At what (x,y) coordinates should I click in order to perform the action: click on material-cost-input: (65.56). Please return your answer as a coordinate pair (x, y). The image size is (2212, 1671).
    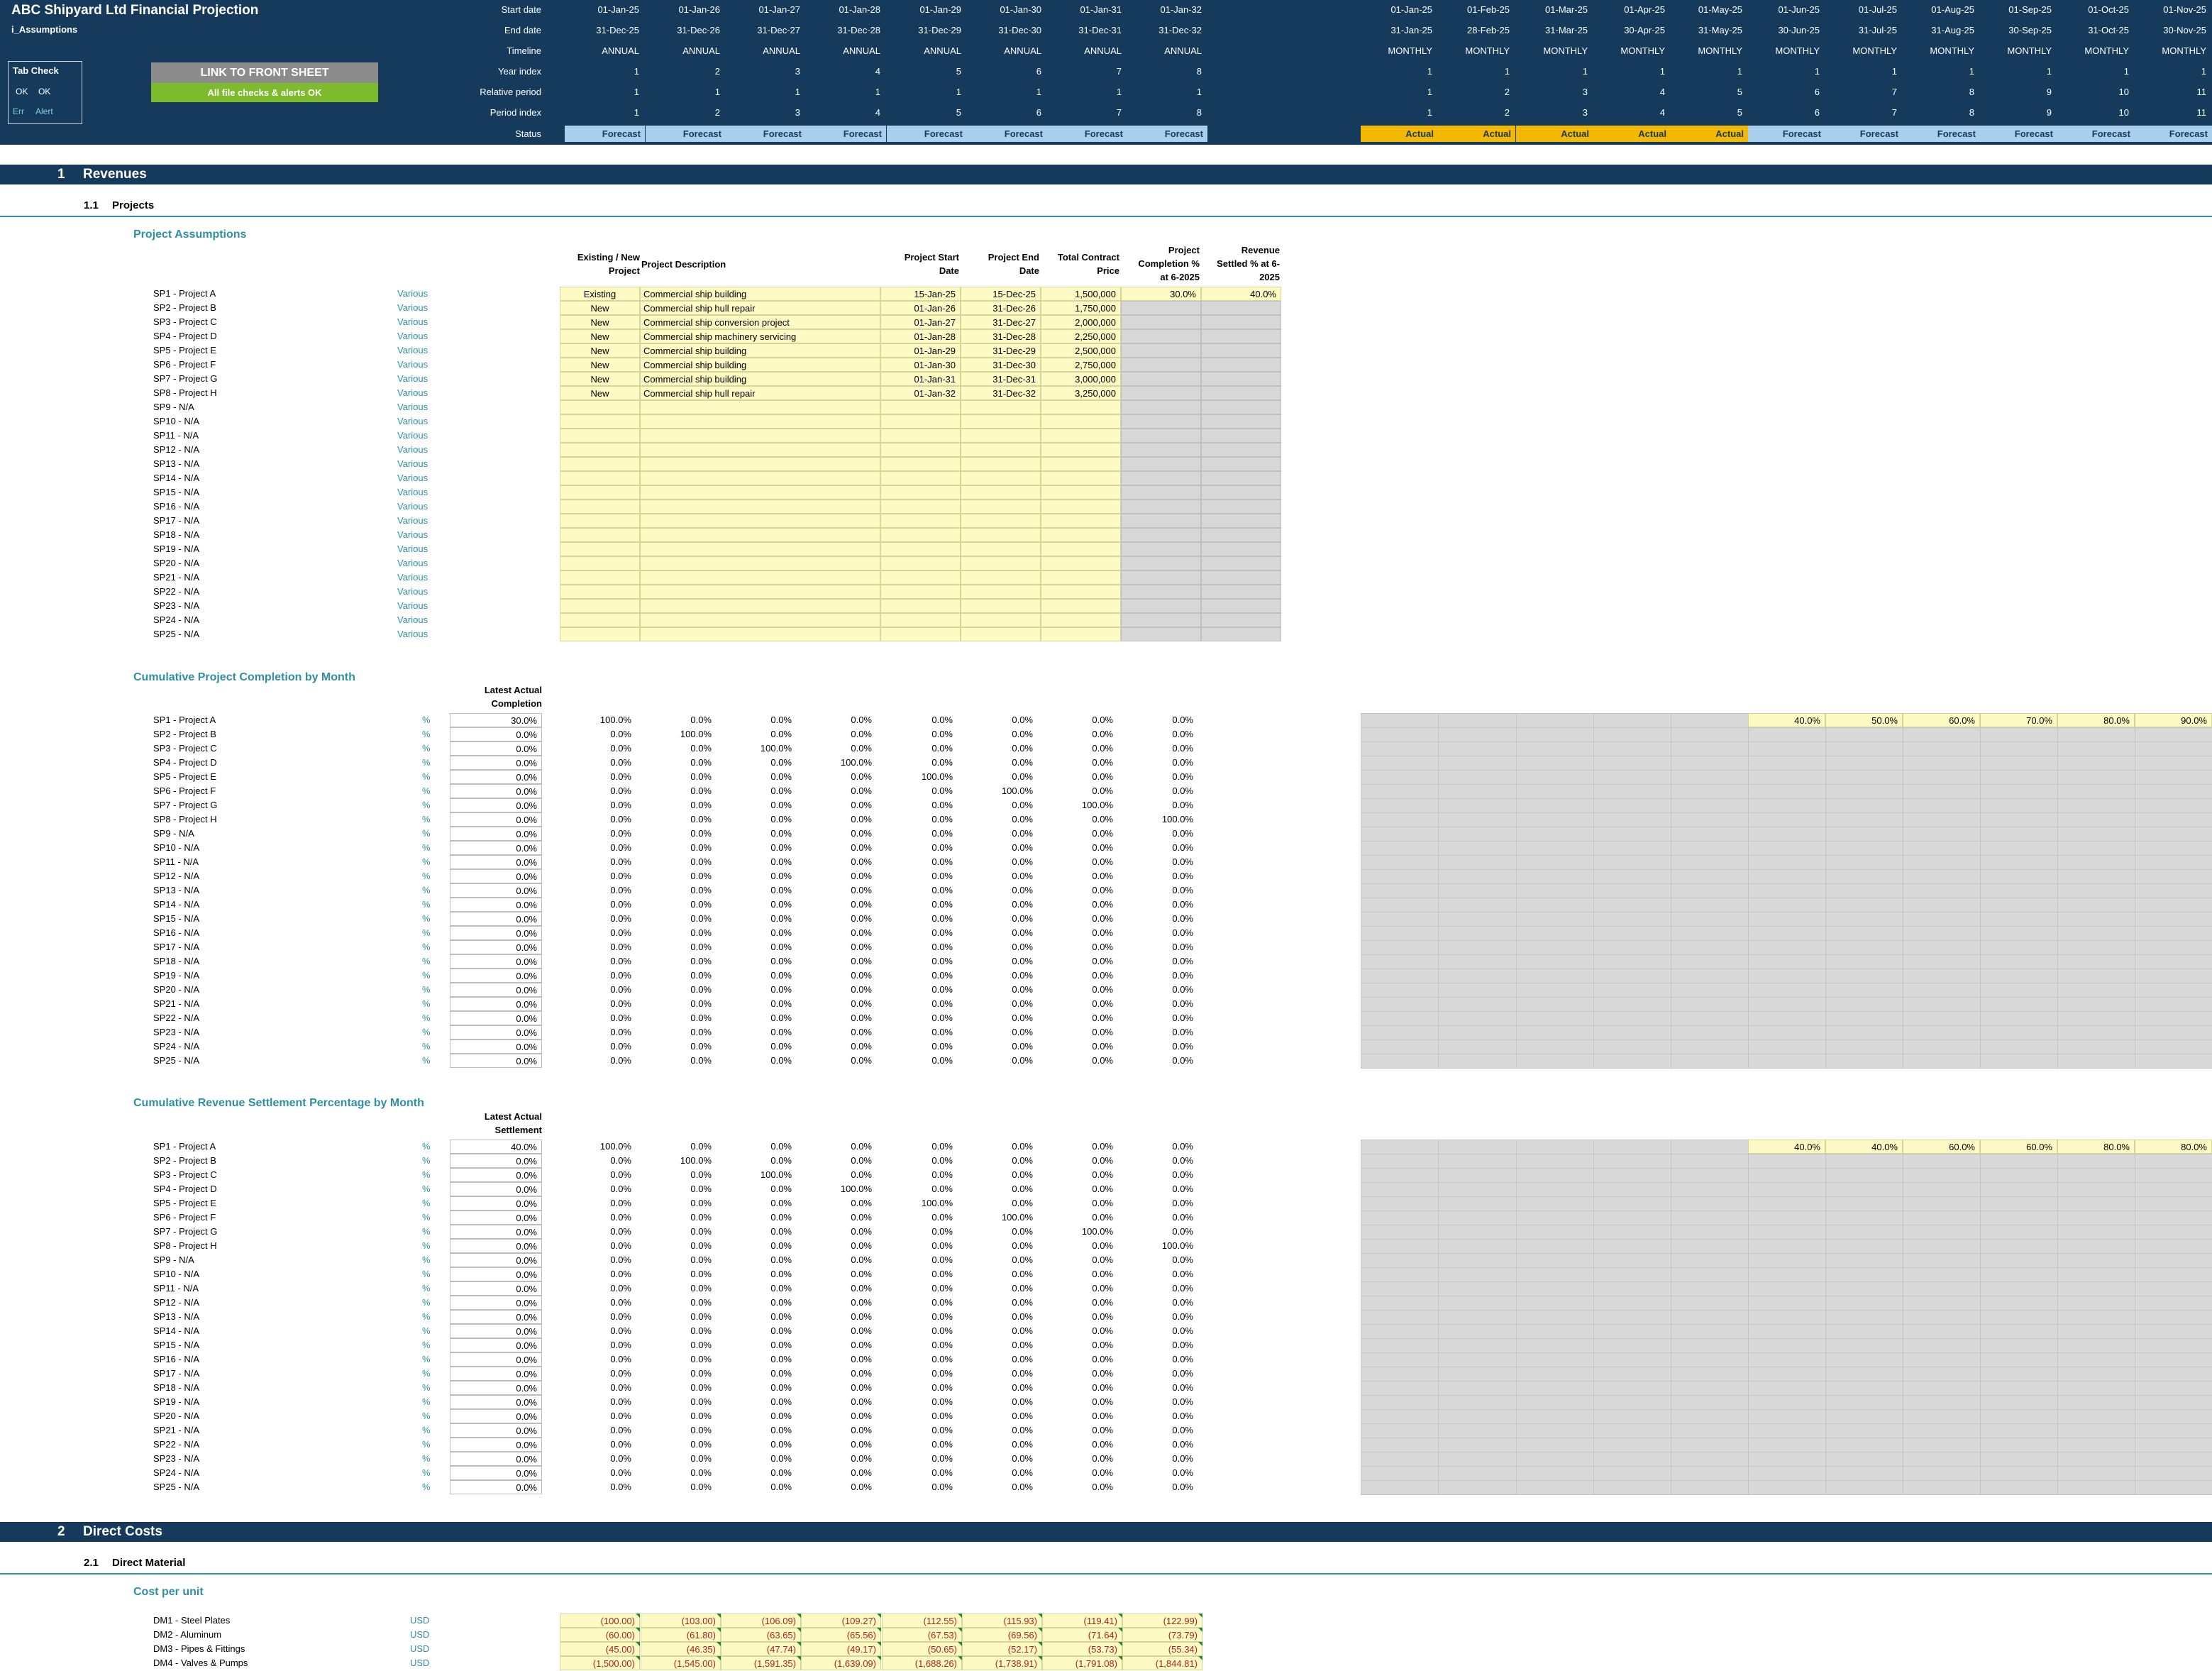
    Looking at the image, I should click on (841, 1635).